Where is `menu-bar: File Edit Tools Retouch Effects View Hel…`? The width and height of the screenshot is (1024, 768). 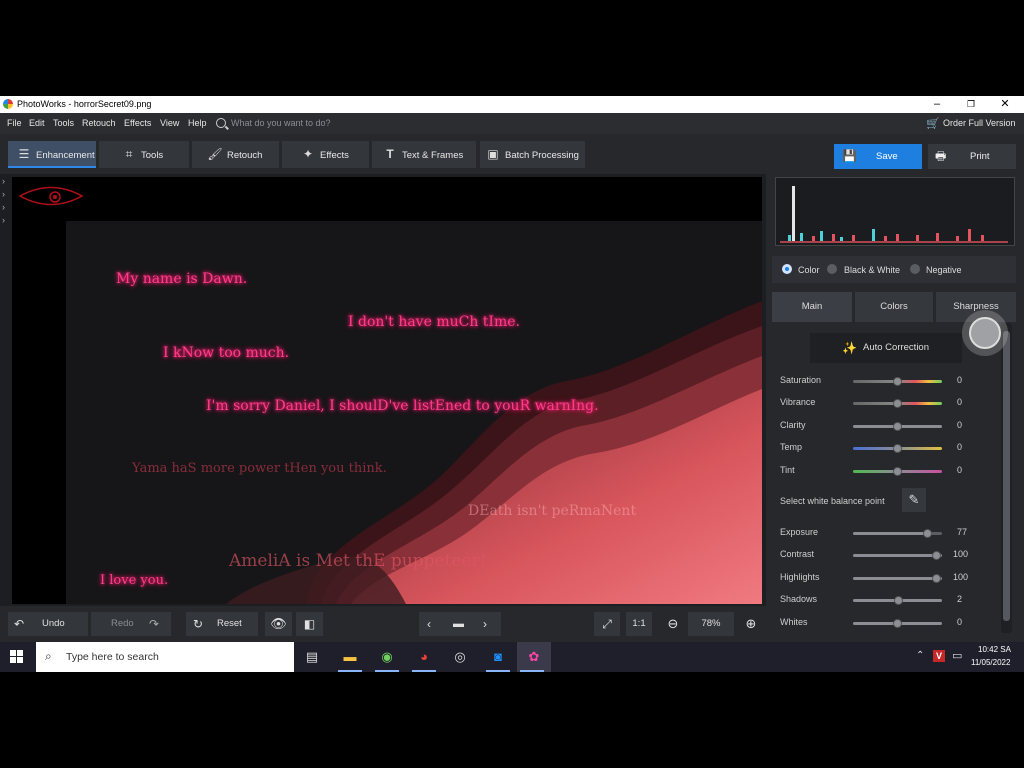 menu-bar: File Edit Tools Retouch Effects View Hel… is located at coordinates (512, 123).